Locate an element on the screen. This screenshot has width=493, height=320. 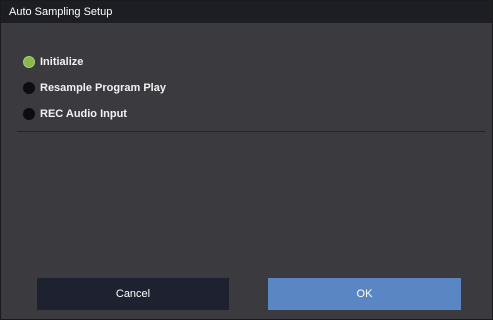
radio-option-initialize: Initialize is located at coordinates (50, 62).